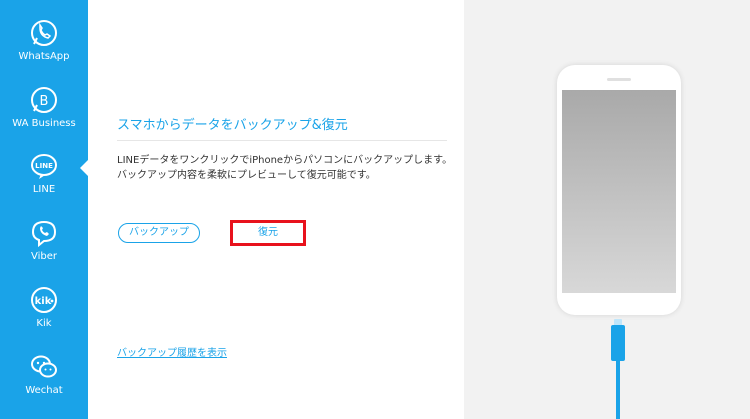  I want to click on sidebar-item-line: LINE LINE, so click(44, 184).